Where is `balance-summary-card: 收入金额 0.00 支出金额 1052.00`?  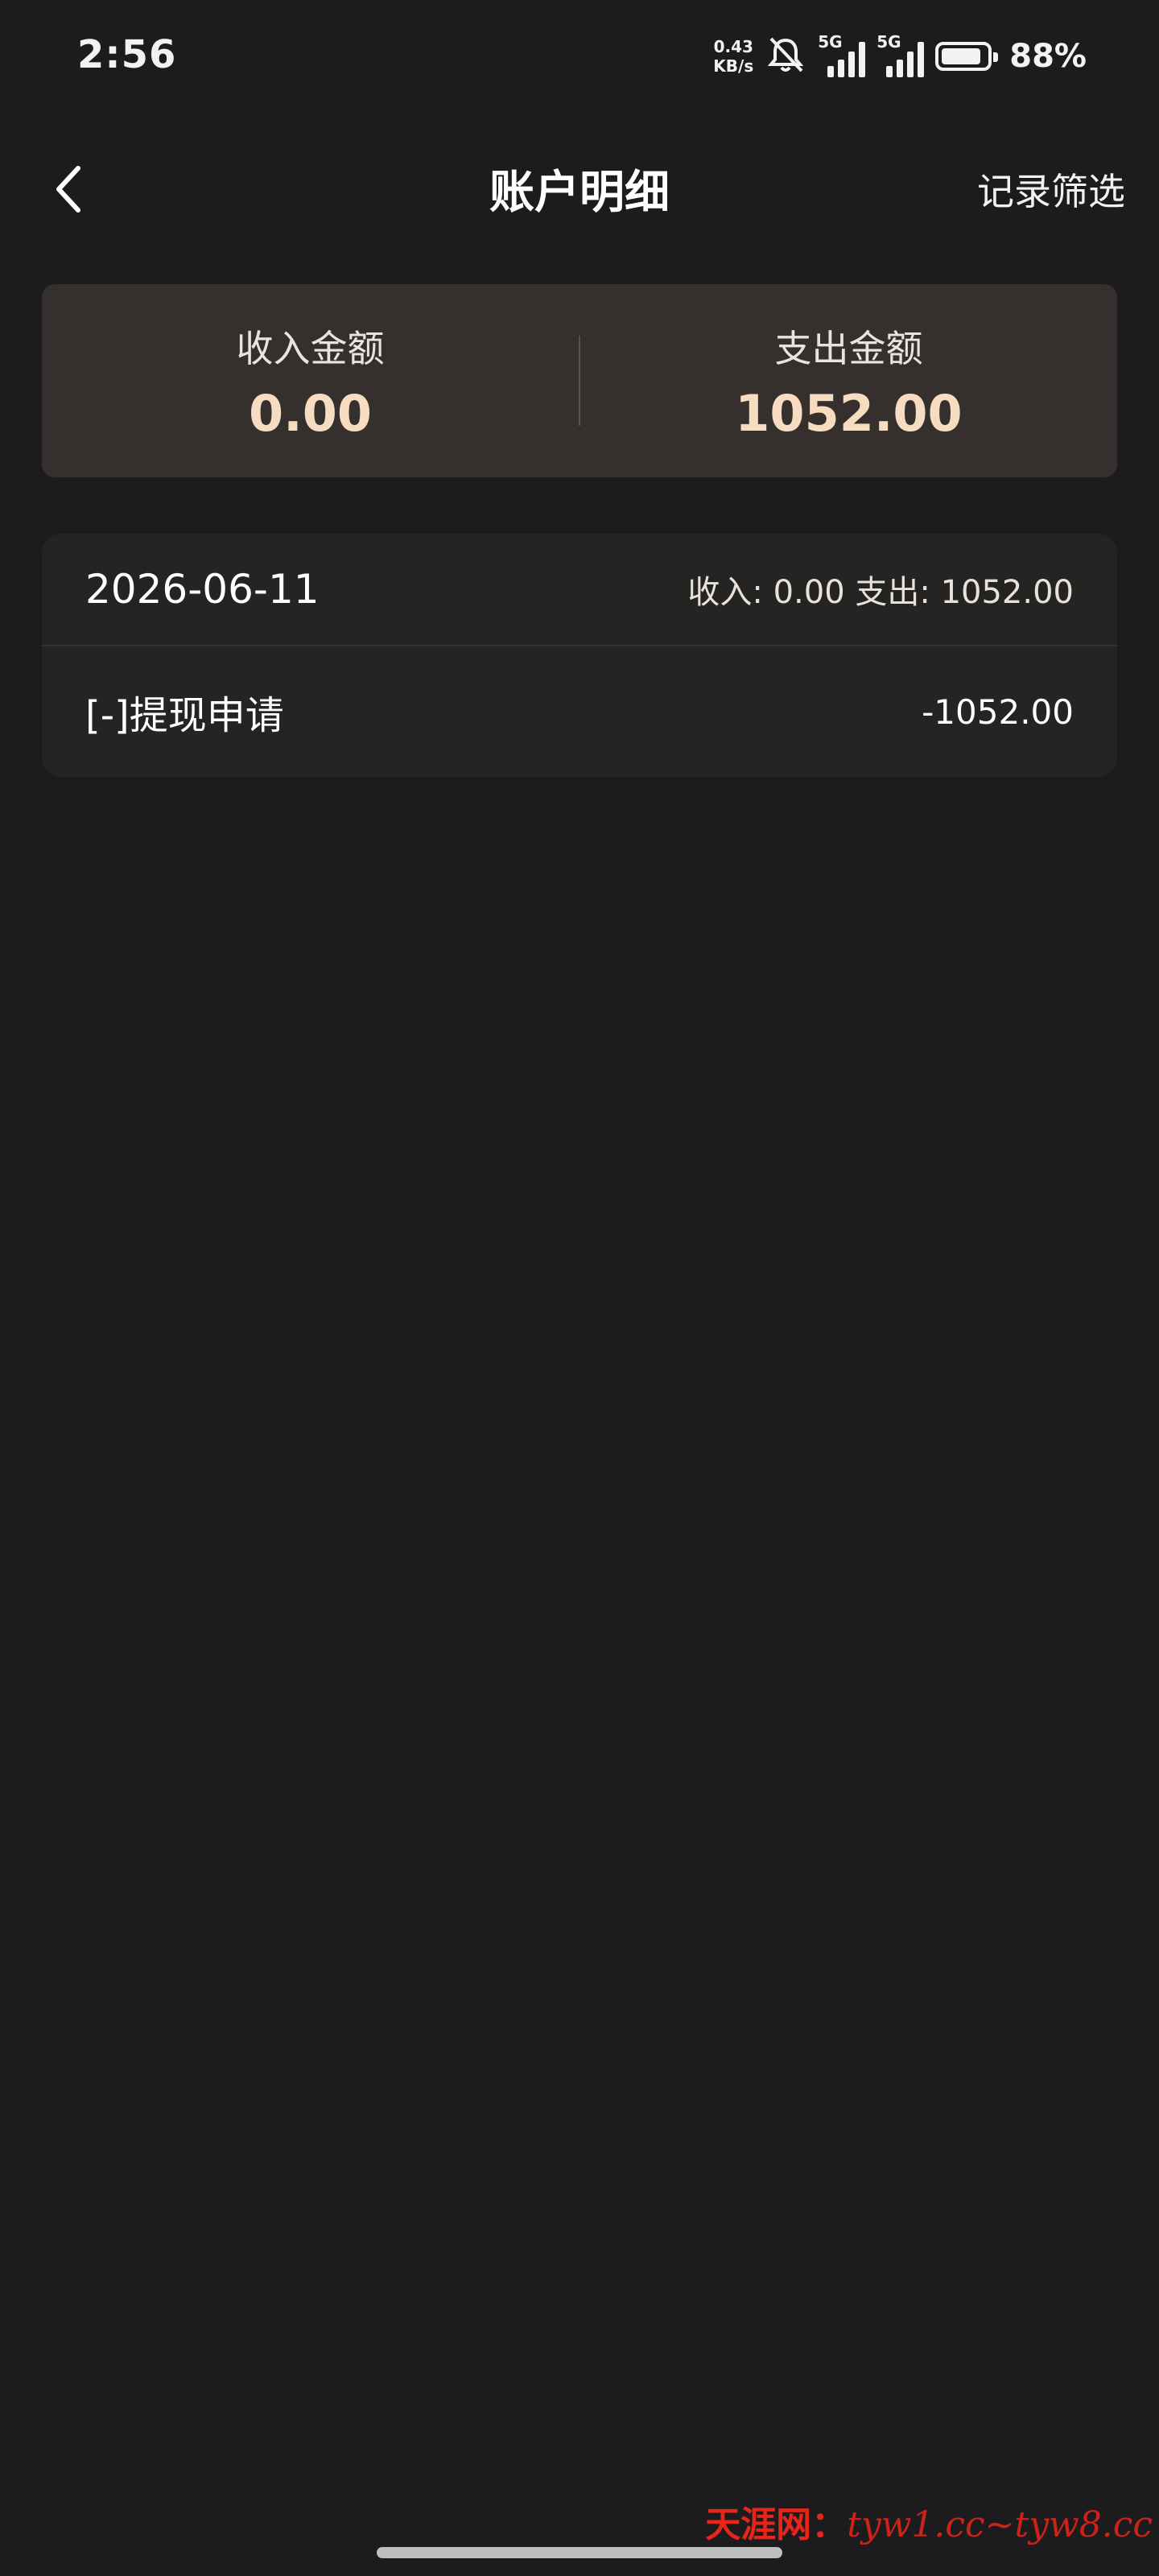 balance-summary-card: 收入金额 0.00 支出金额 1052.00 is located at coordinates (579, 380).